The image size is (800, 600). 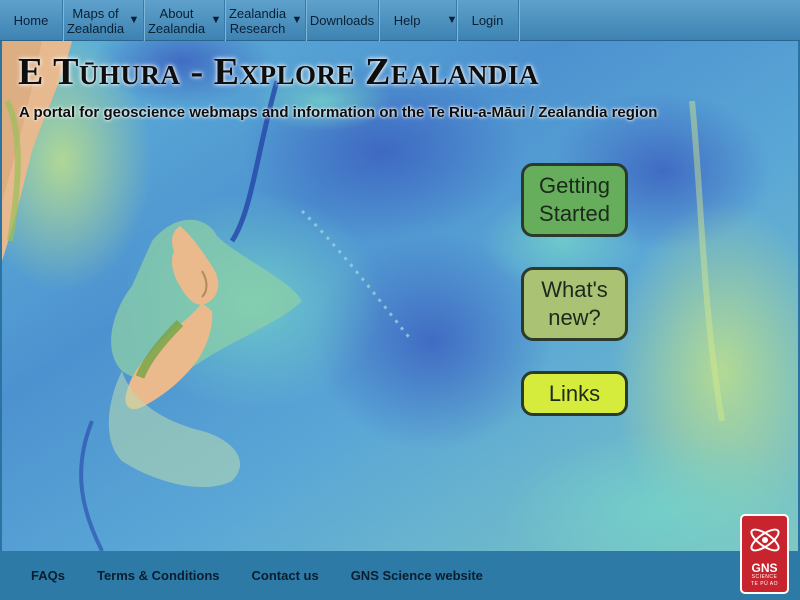 I want to click on nav-about-label: About Zealandia, so click(x=176, y=20).